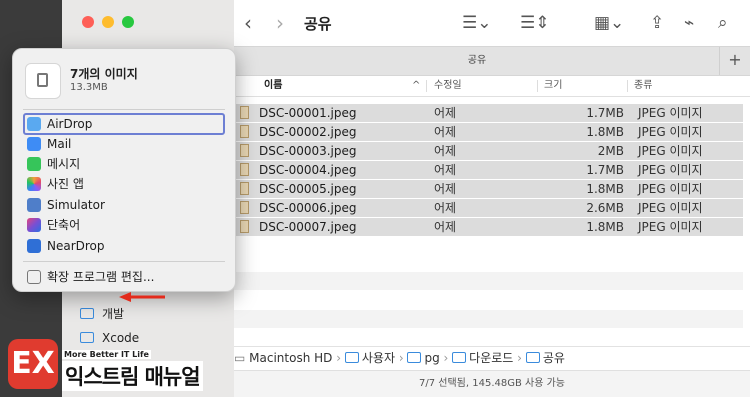  What do you see at coordinates (488, 151) in the screenshot?
I see `table-row: DSC-00003.jpeg 어제 2MB JPEG 이미지` at bounding box center [488, 151].